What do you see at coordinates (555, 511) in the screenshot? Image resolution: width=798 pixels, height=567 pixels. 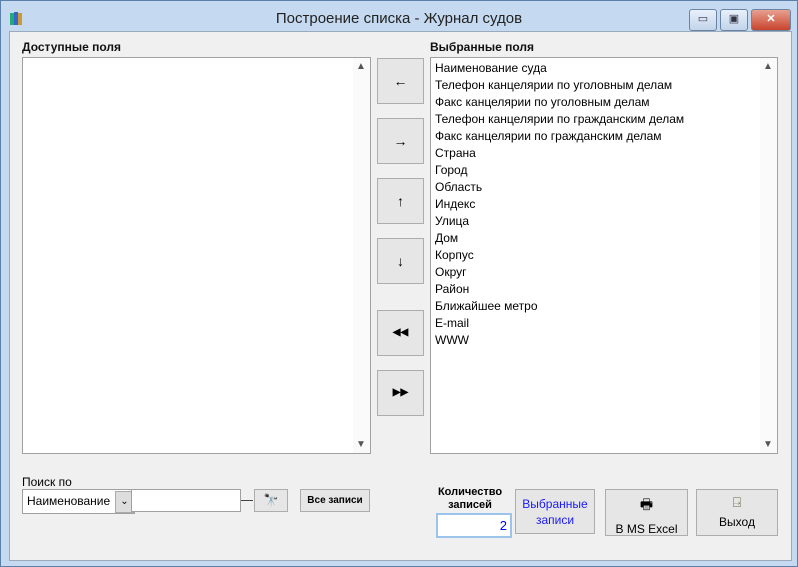 I see `selected-records-button: Выбранные записи` at bounding box center [555, 511].